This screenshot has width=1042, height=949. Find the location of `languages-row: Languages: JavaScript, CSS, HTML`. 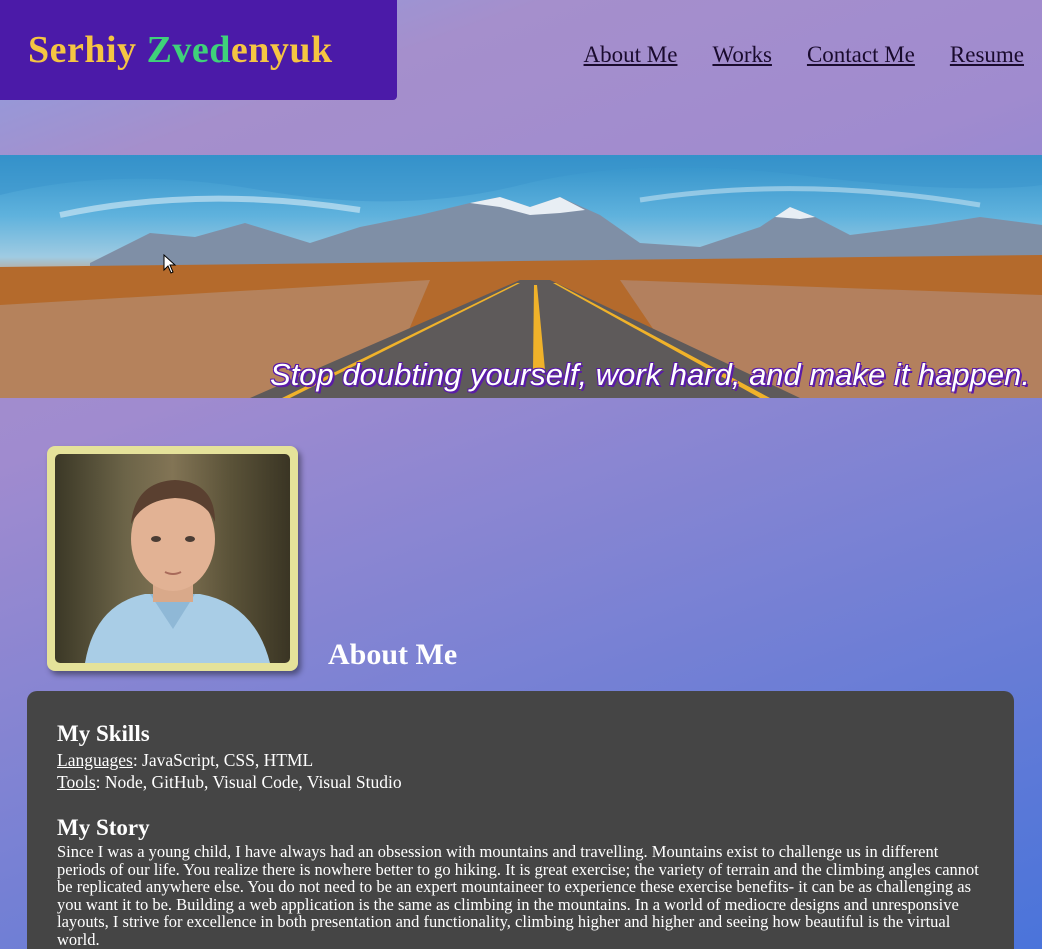

languages-row: Languages: JavaScript, CSS, HTML is located at coordinates (520, 760).